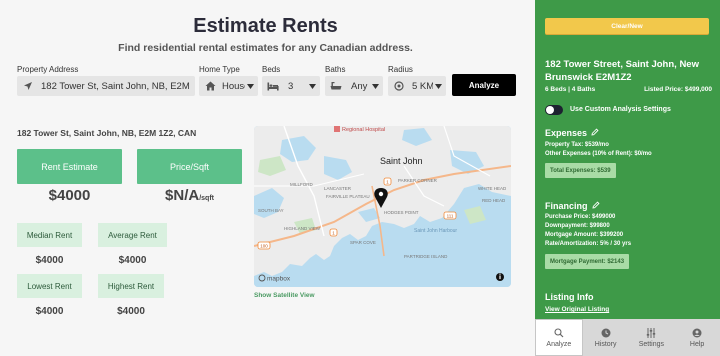 This screenshot has height=356, width=720. Describe the element at coordinates (492, 188) in the screenshot. I see `map-label-white-head: WHITE HEAD` at that location.